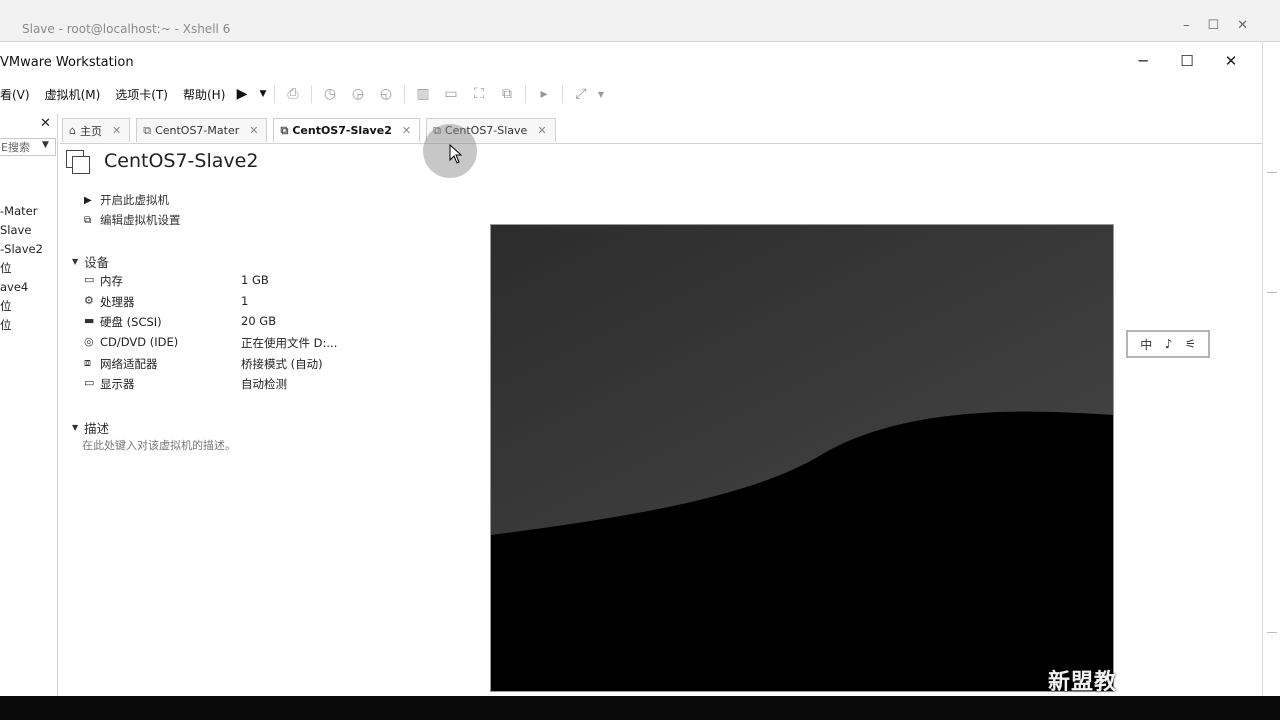 The height and width of the screenshot is (720, 1280). Describe the element at coordinates (129, 364) in the screenshot. I see `device-name: 网络适配器` at that location.